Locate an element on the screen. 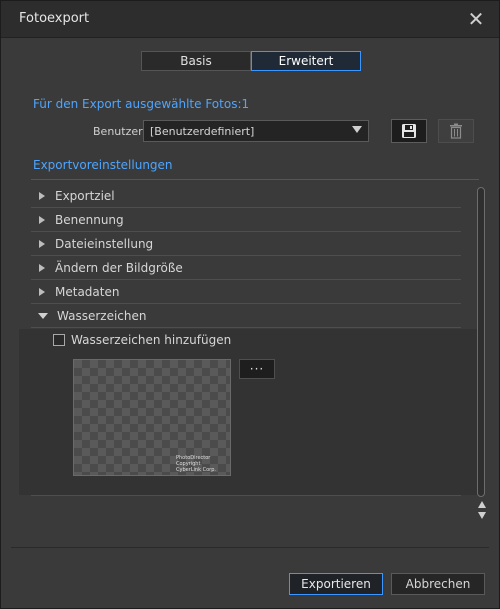 The width and height of the screenshot is (500, 609). watermark-logo-subtext: Copyright CyberLink Corp. is located at coordinates (196, 467).